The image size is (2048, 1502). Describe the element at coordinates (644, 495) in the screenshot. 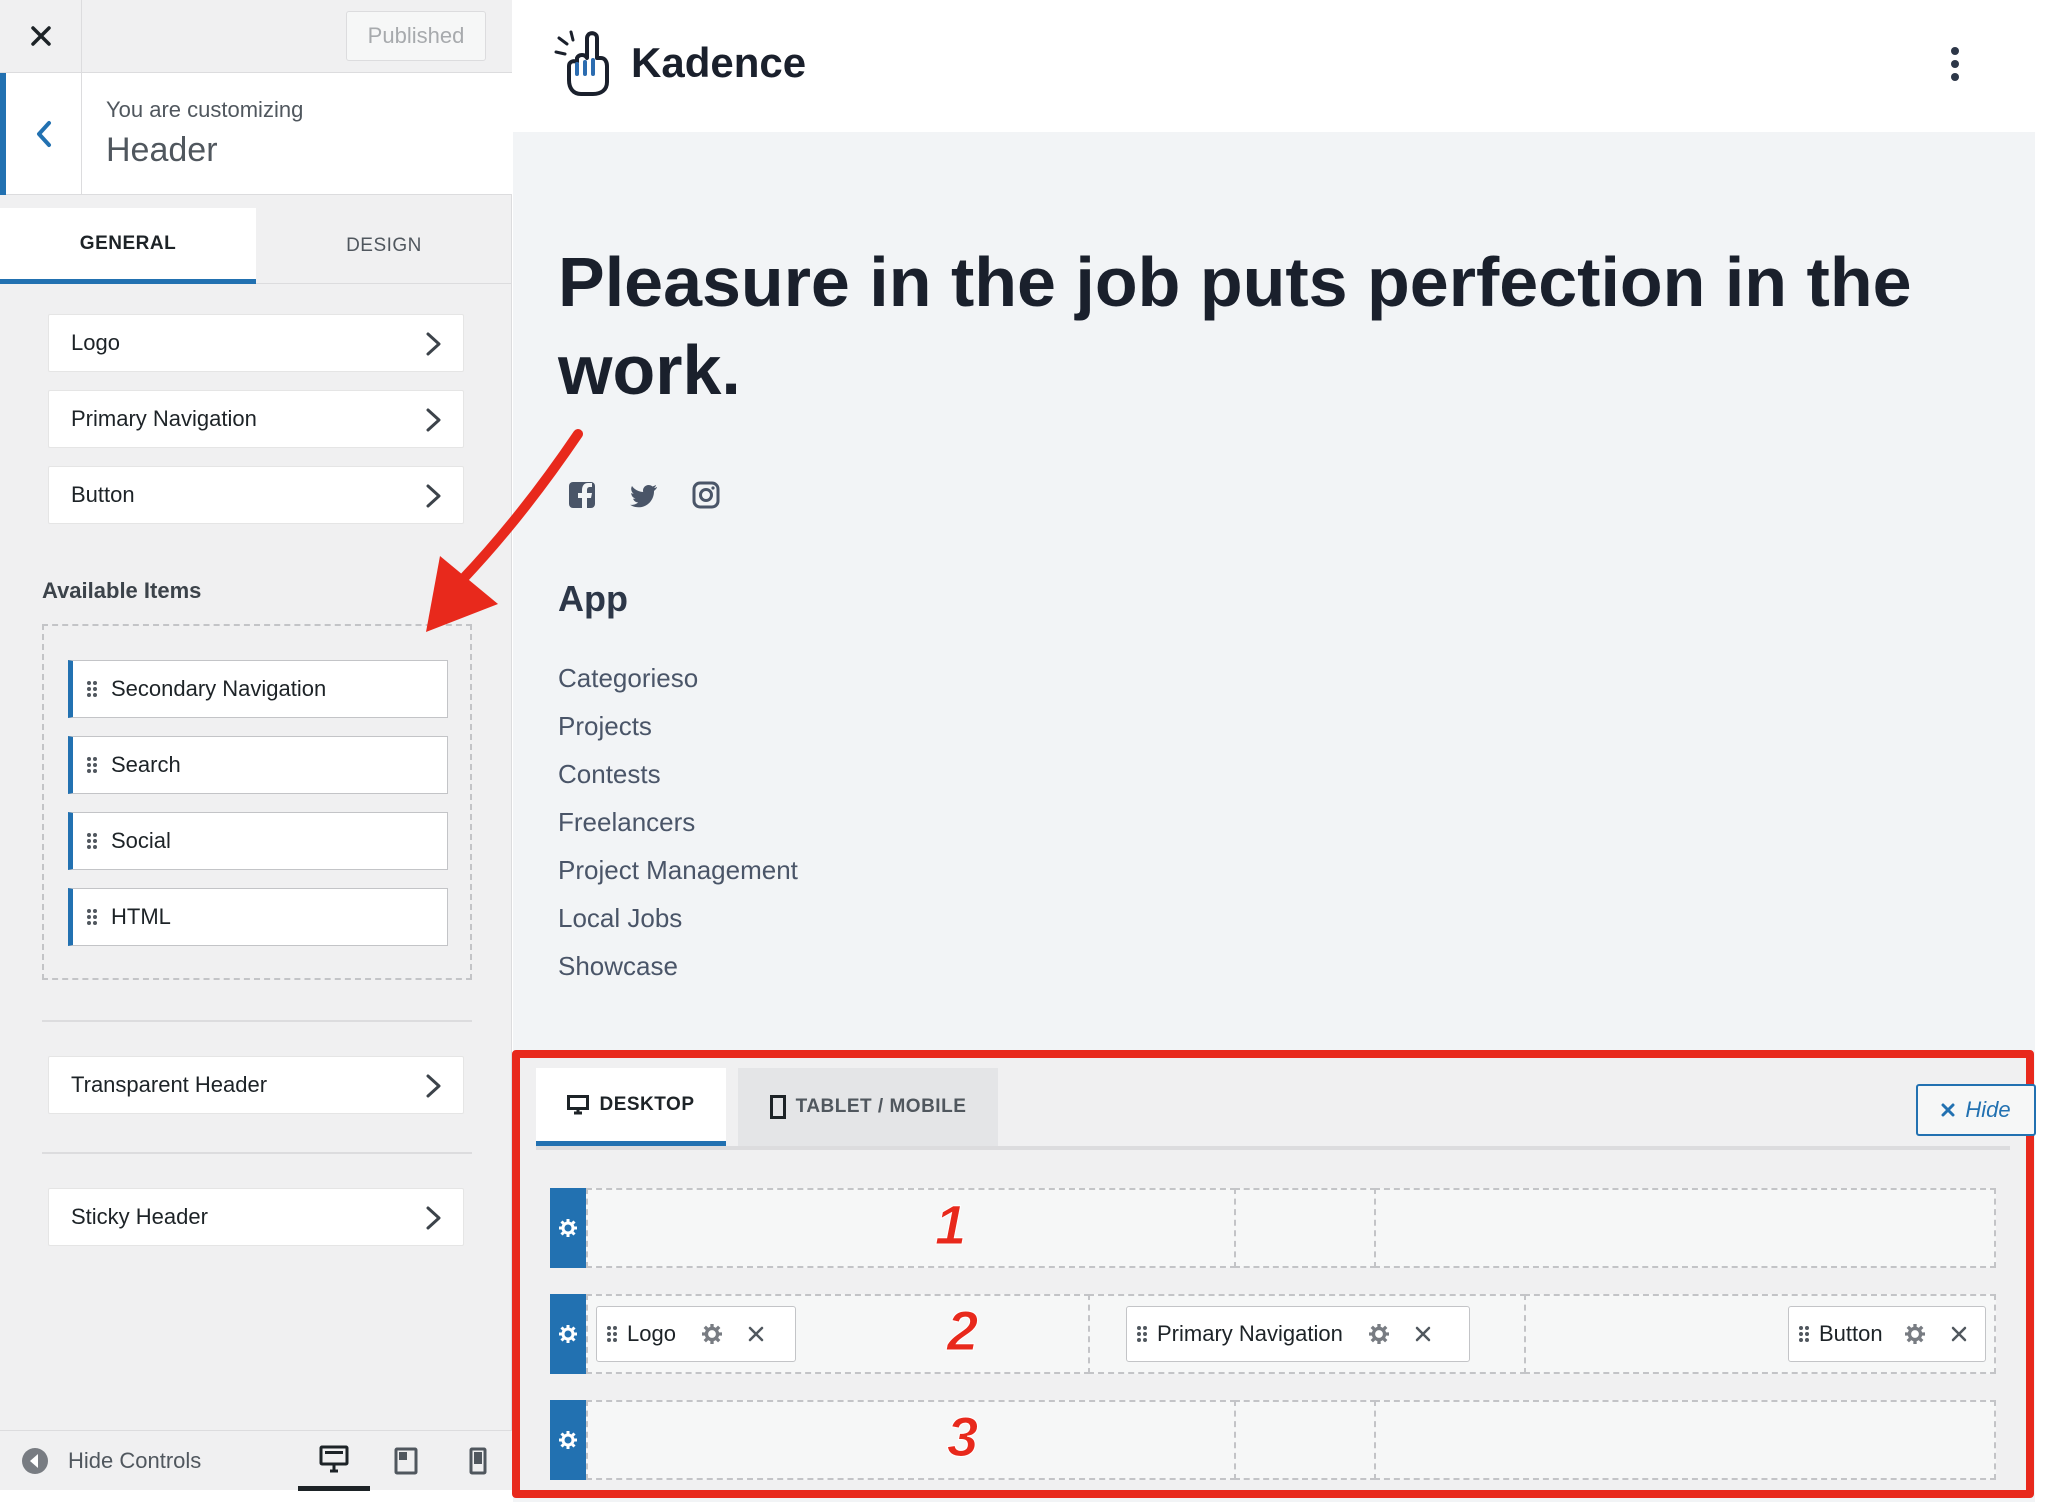

I see `twitter-icon` at that location.